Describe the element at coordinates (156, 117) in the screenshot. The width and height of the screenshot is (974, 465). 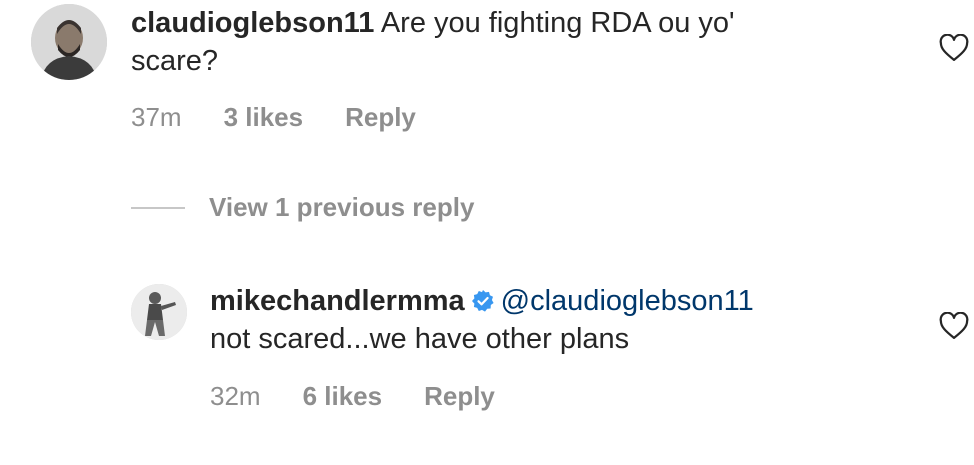
I see `comment-timestamp: 37m` at that location.